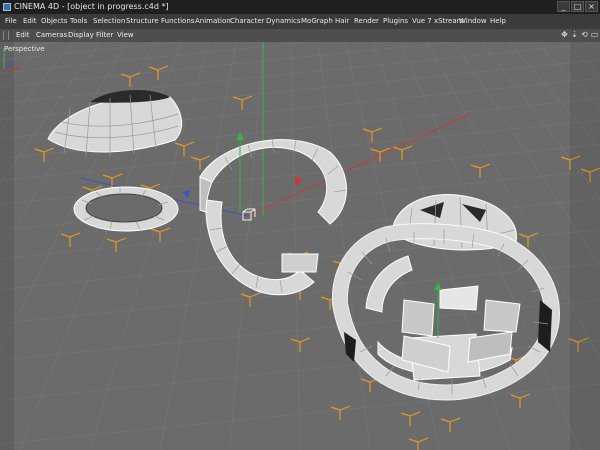 The width and height of the screenshot is (600, 450). What do you see at coordinates (91, 6) in the screenshot?
I see `window-title: CINEMA 4D - [object in progress.c4d *]` at bounding box center [91, 6].